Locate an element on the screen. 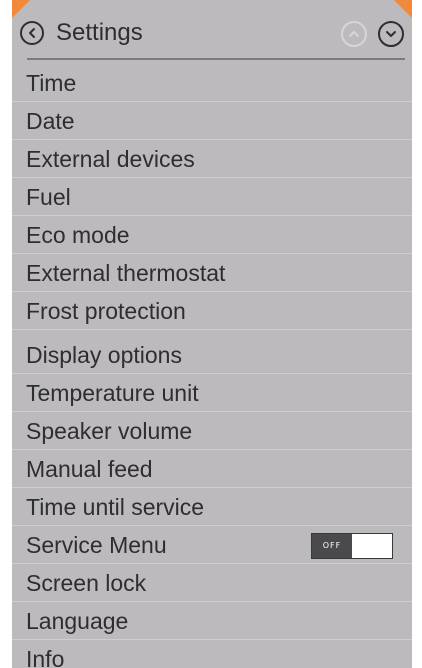 The height and width of the screenshot is (668, 422). toggle-state-label: OFF is located at coordinates (332, 546).